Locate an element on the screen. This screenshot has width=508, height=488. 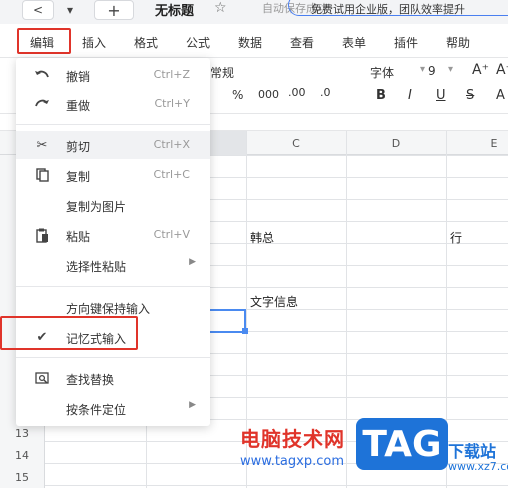
strikethrough-button: S is located at coordinates (470, 95).